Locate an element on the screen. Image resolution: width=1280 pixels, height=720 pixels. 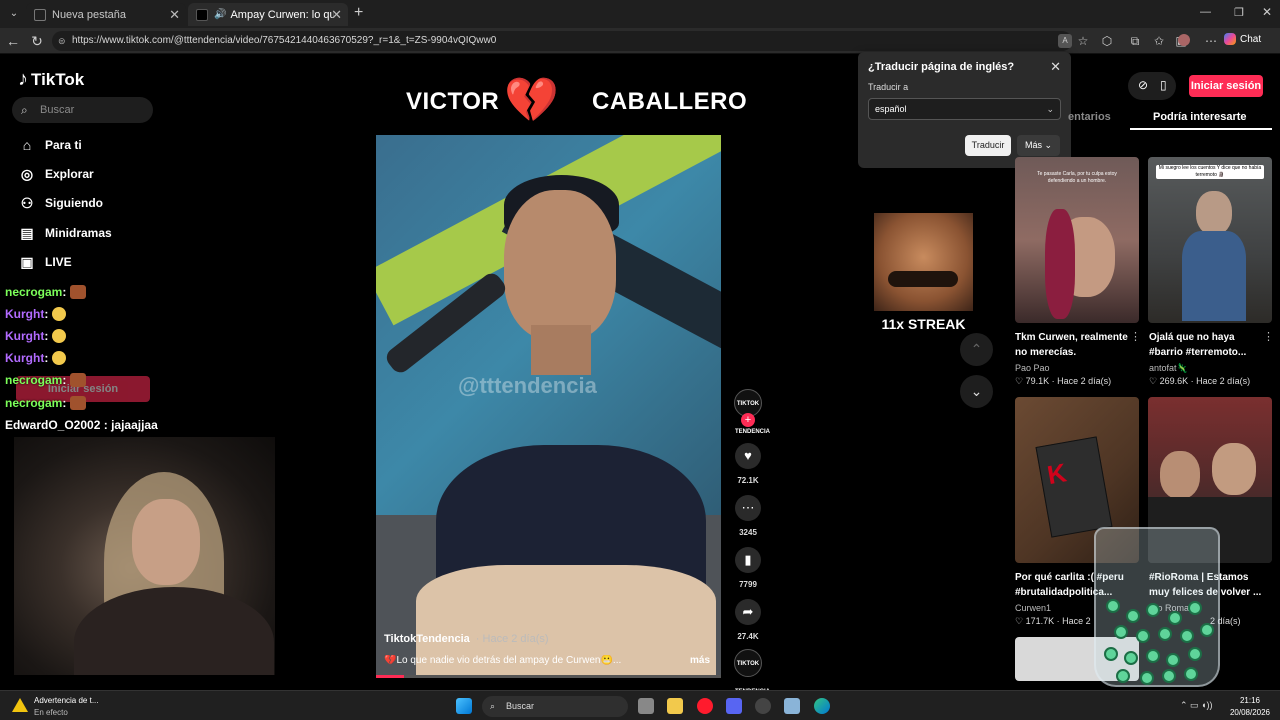
reload-icon: ↻ is located at coordinates (37, 41).